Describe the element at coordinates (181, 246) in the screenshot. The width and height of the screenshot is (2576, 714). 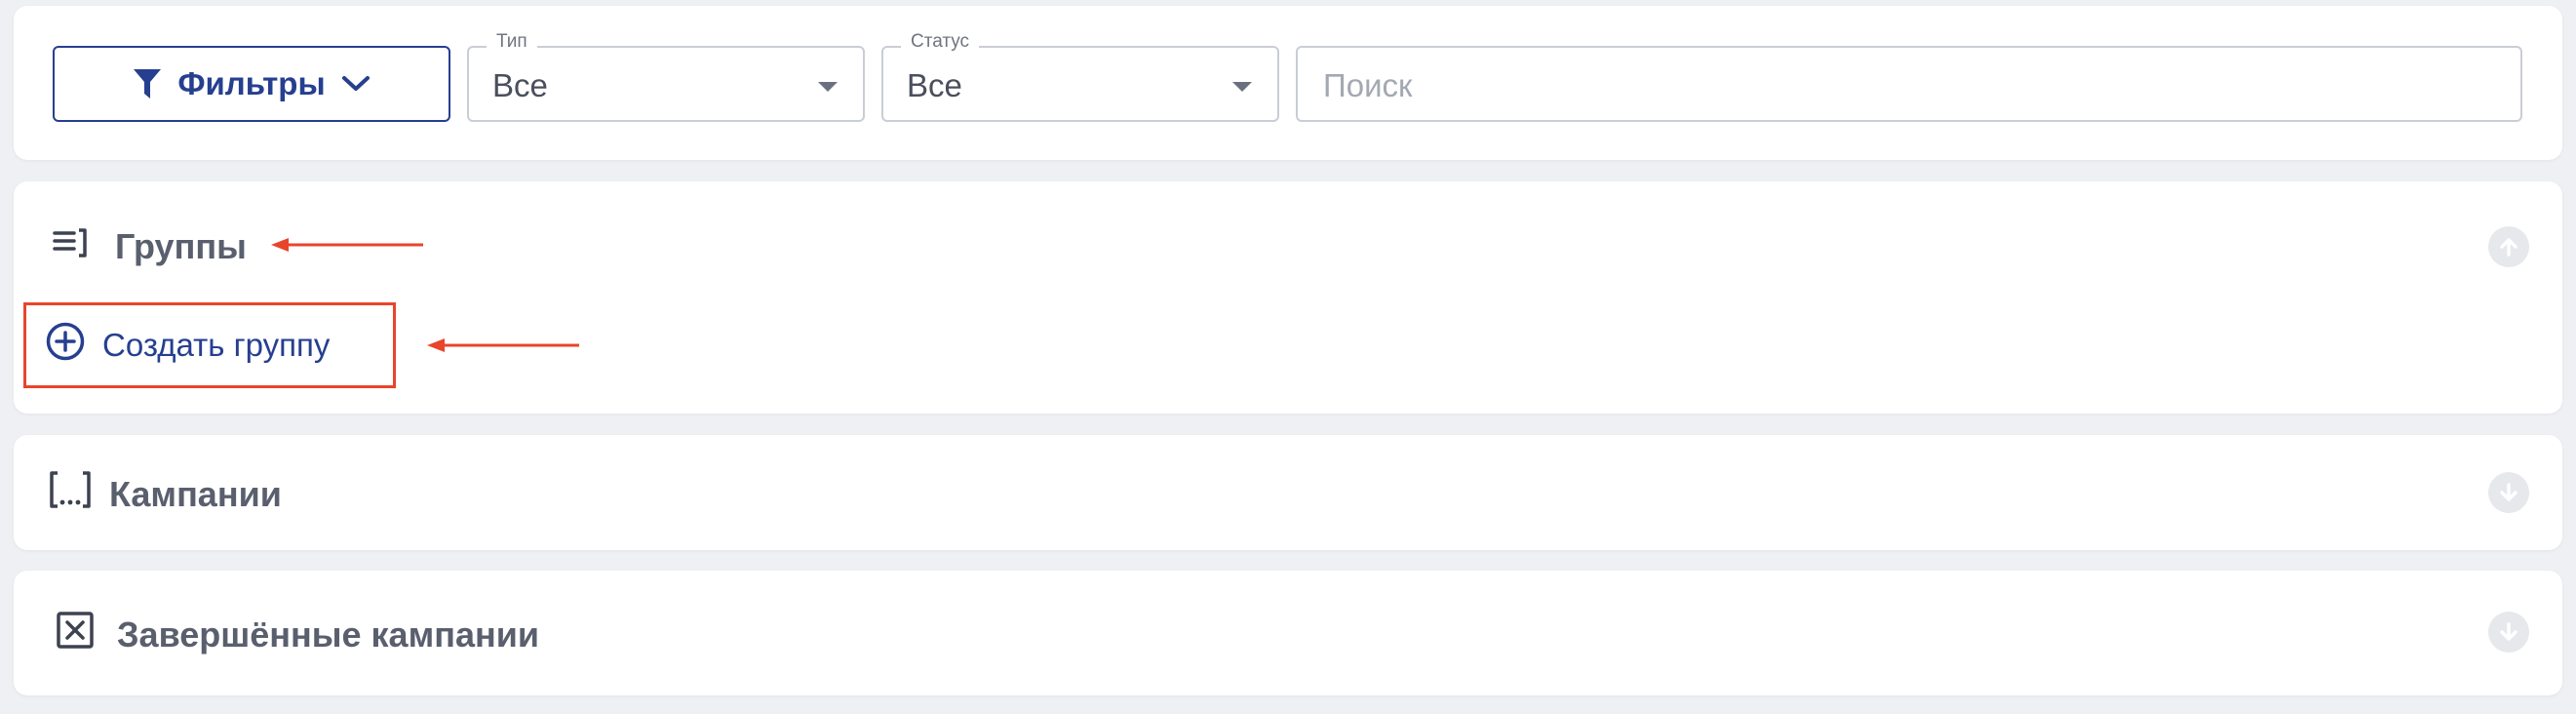
I see `groups-title: Группы` at that location.